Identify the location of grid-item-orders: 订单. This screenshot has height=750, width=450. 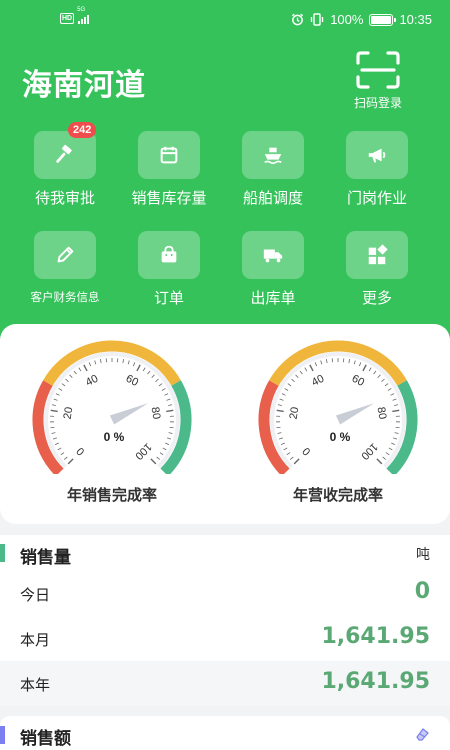
(169, 269).